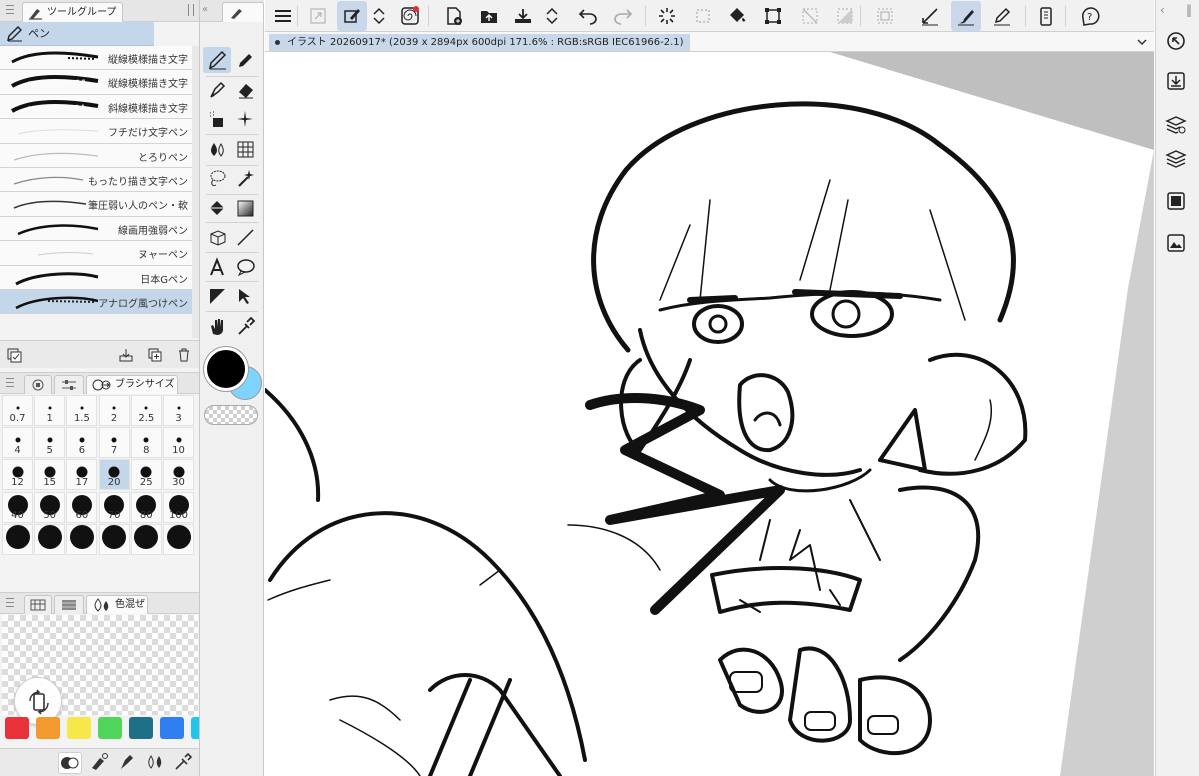 Image resolution: width=1199 pixels, height=776 pixels. Describe the element at coordinates (96, 253) in the screenshot. I see `brush-item: ヌャーペン` at that location.